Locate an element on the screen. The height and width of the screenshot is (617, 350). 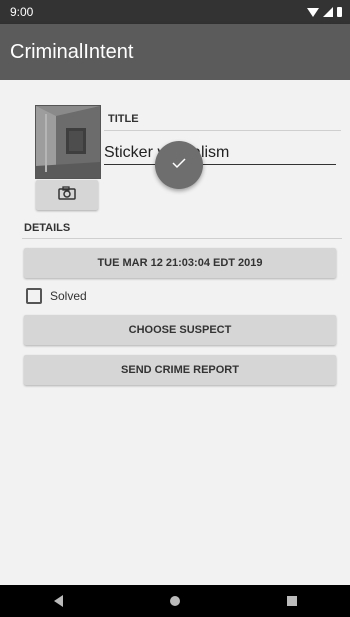
solved-label: Solved is located at coordinates (68, 296).